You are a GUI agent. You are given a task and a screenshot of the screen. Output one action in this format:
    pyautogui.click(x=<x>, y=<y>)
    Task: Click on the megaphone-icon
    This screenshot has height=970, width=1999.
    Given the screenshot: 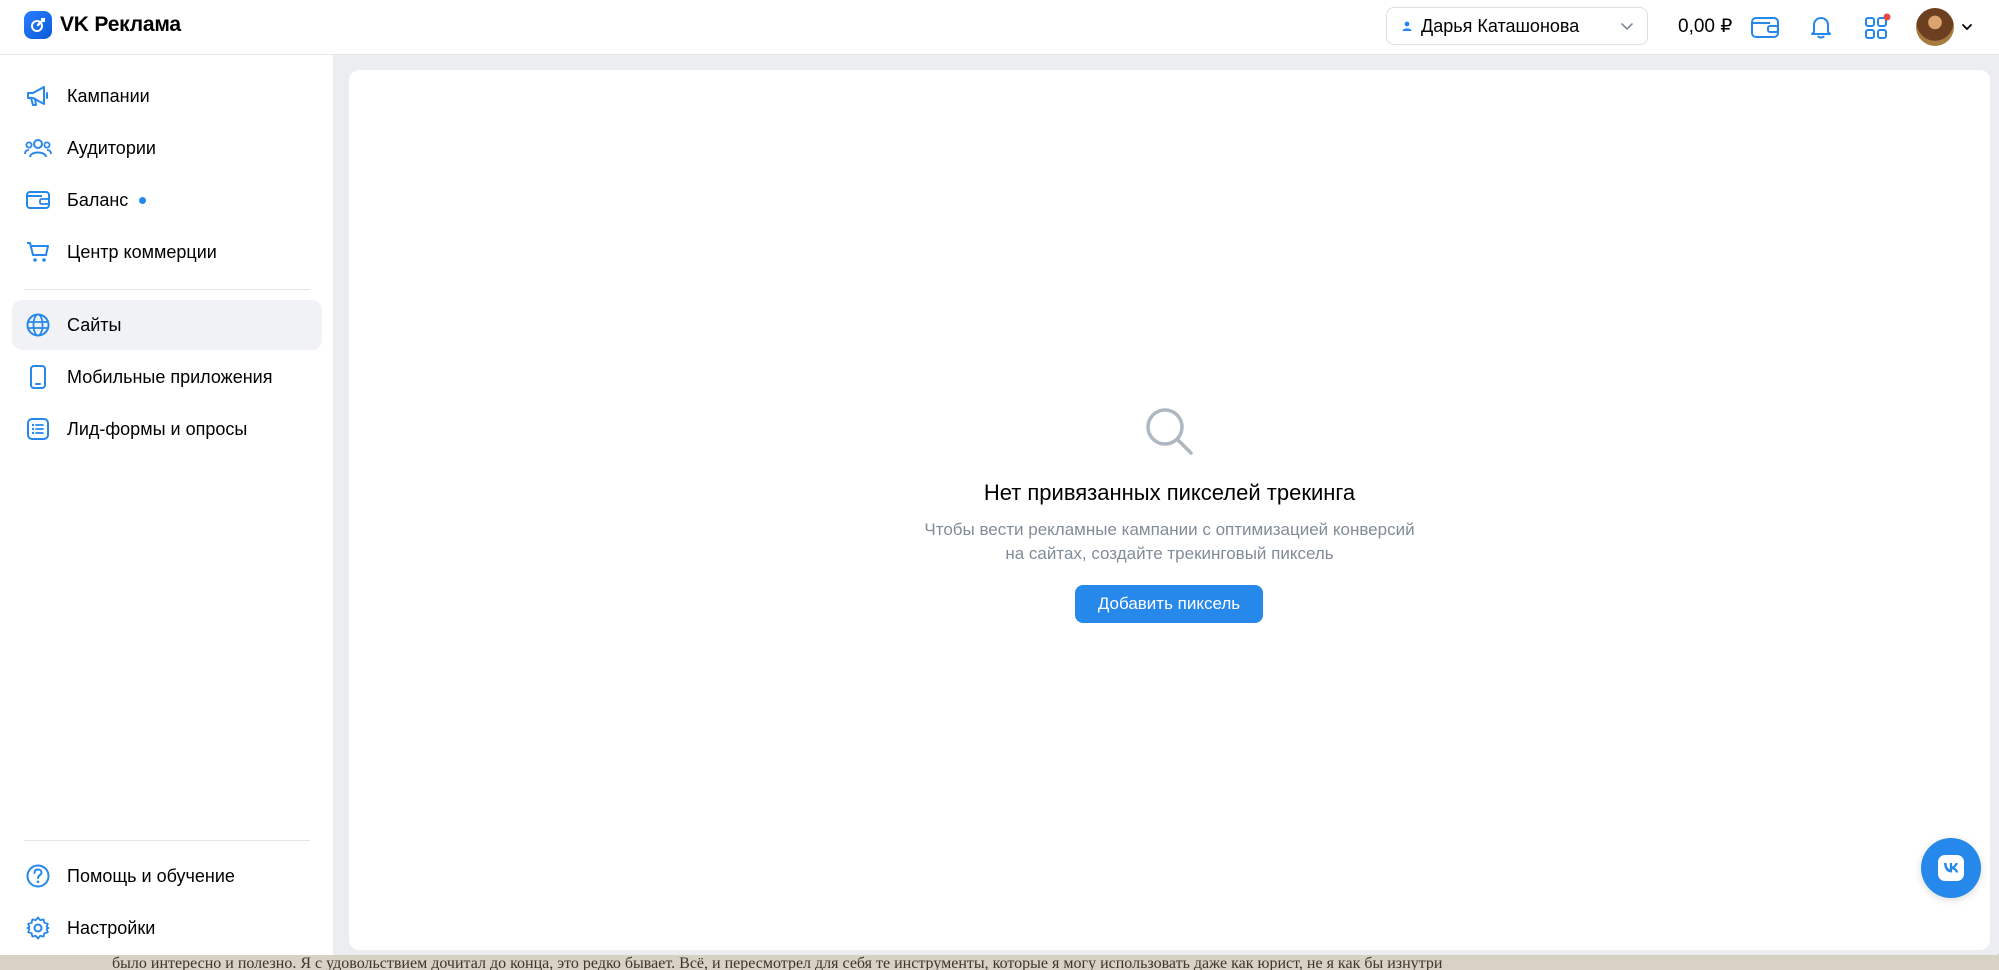 What is the action you would take?
    pyautogui.click(x=38, y=96)
    